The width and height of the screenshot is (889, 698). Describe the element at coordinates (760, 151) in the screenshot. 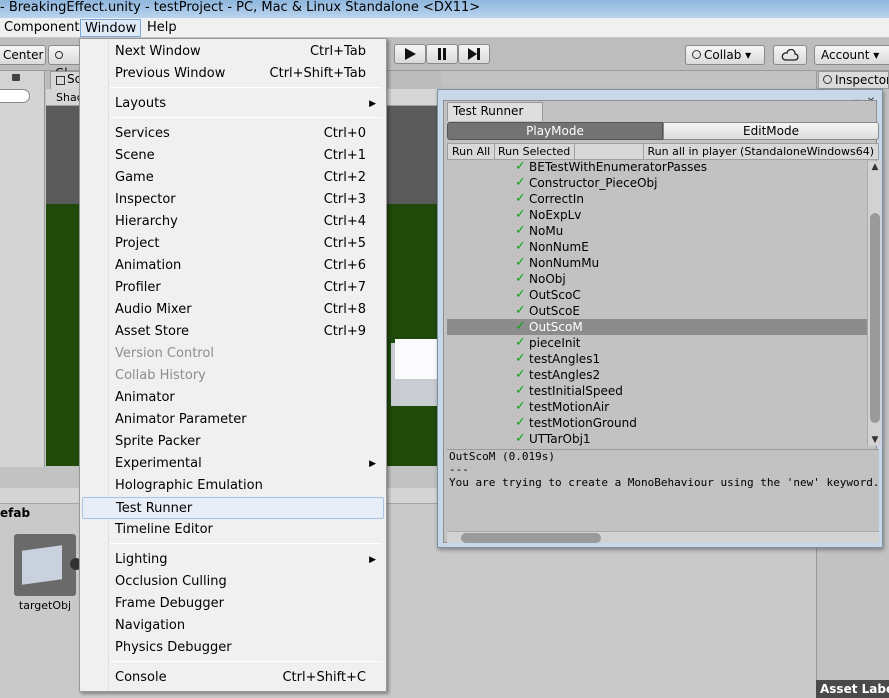

I see `run-all-in-player-button: Run all in player (StandaloneWindows64)` at that location.